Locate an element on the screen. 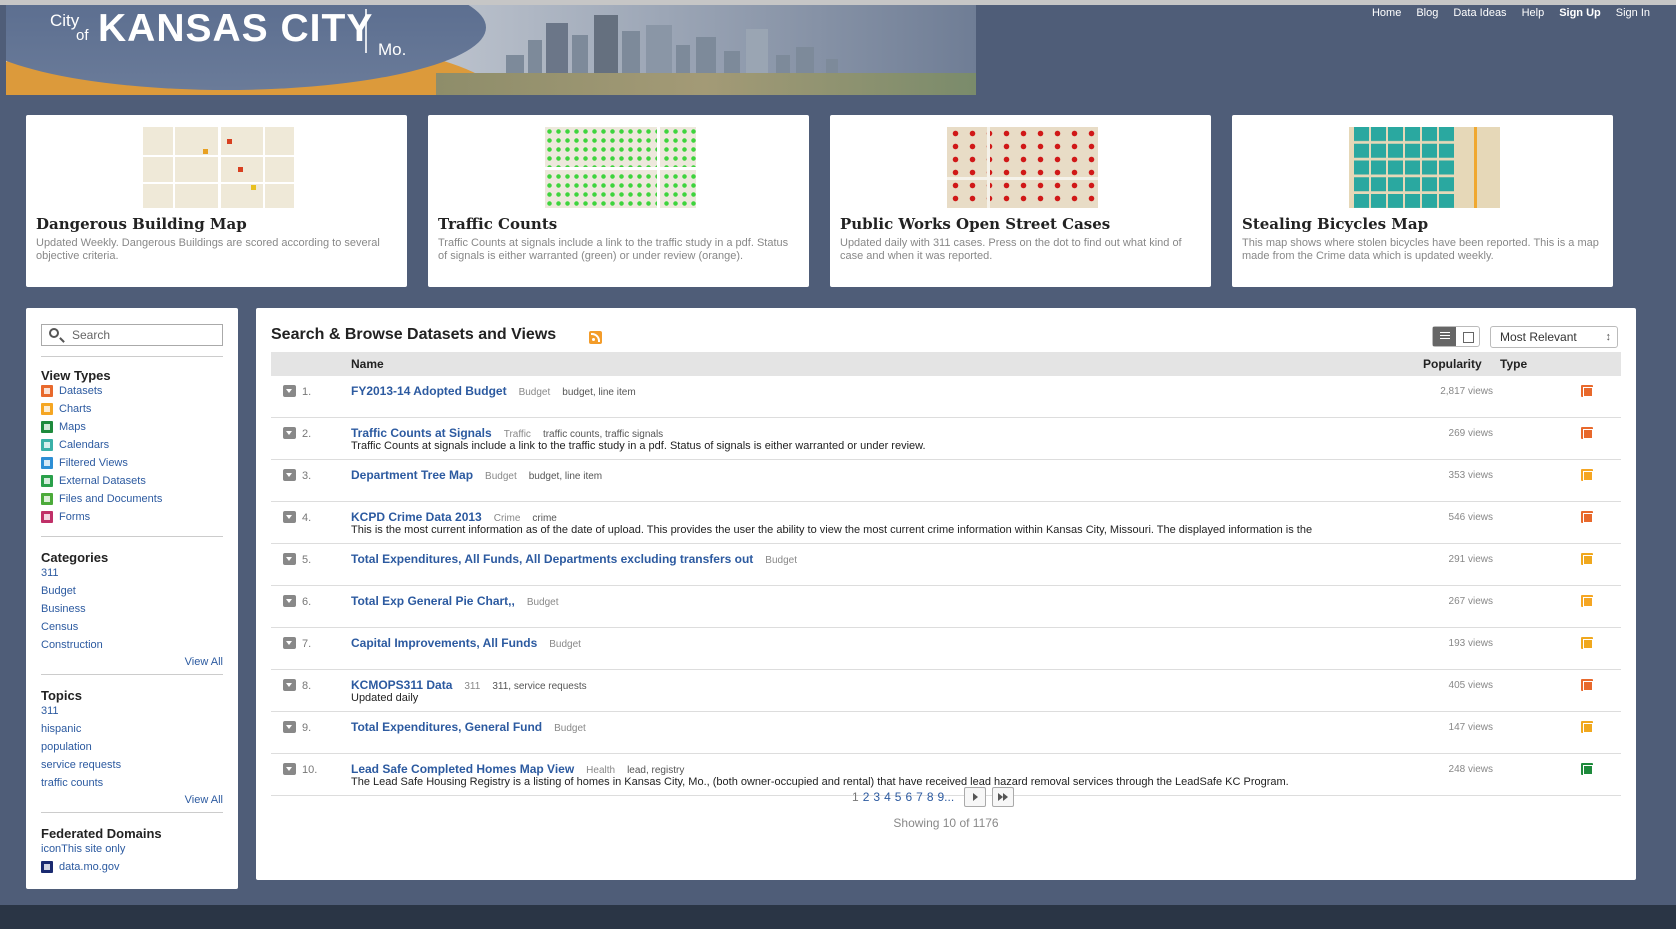 The image size is (1676, 929). dataset-name-link: Capital Improvements, All Funds is located at coordinates (444, 643).